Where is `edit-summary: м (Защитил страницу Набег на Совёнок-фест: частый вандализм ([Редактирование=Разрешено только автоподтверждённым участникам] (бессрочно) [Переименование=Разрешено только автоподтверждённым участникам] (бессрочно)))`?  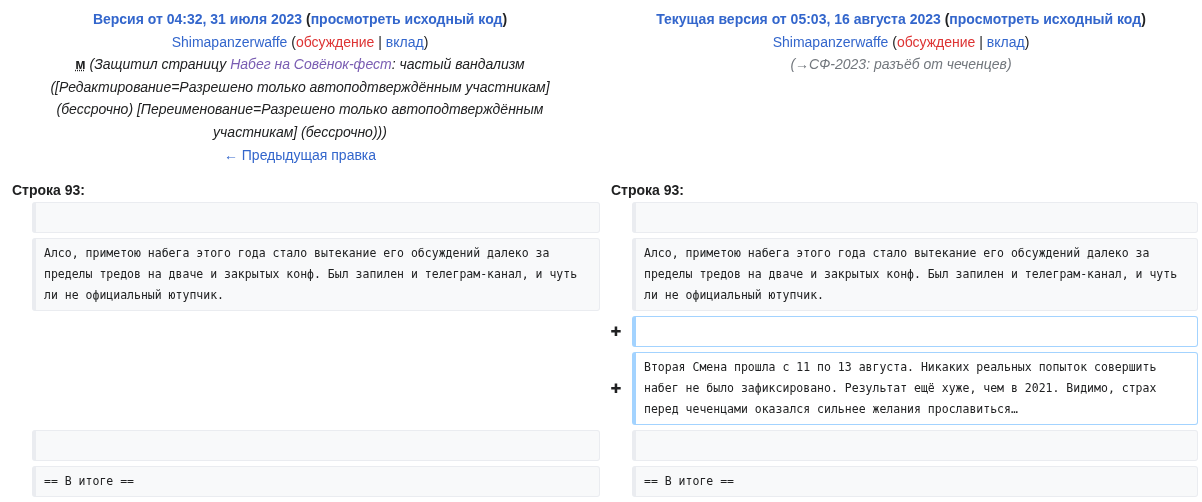
edit-summary: м (Защитил страницу Набег на Совёнок-фест: частый вандализм ([Редактирование=Разрешено только автоподтверждённым участникам] (бессрочно) [Переименование=Разрешено только автоподтверждённым участникам] (бессрочно))) is located at coordinates (300, 98).